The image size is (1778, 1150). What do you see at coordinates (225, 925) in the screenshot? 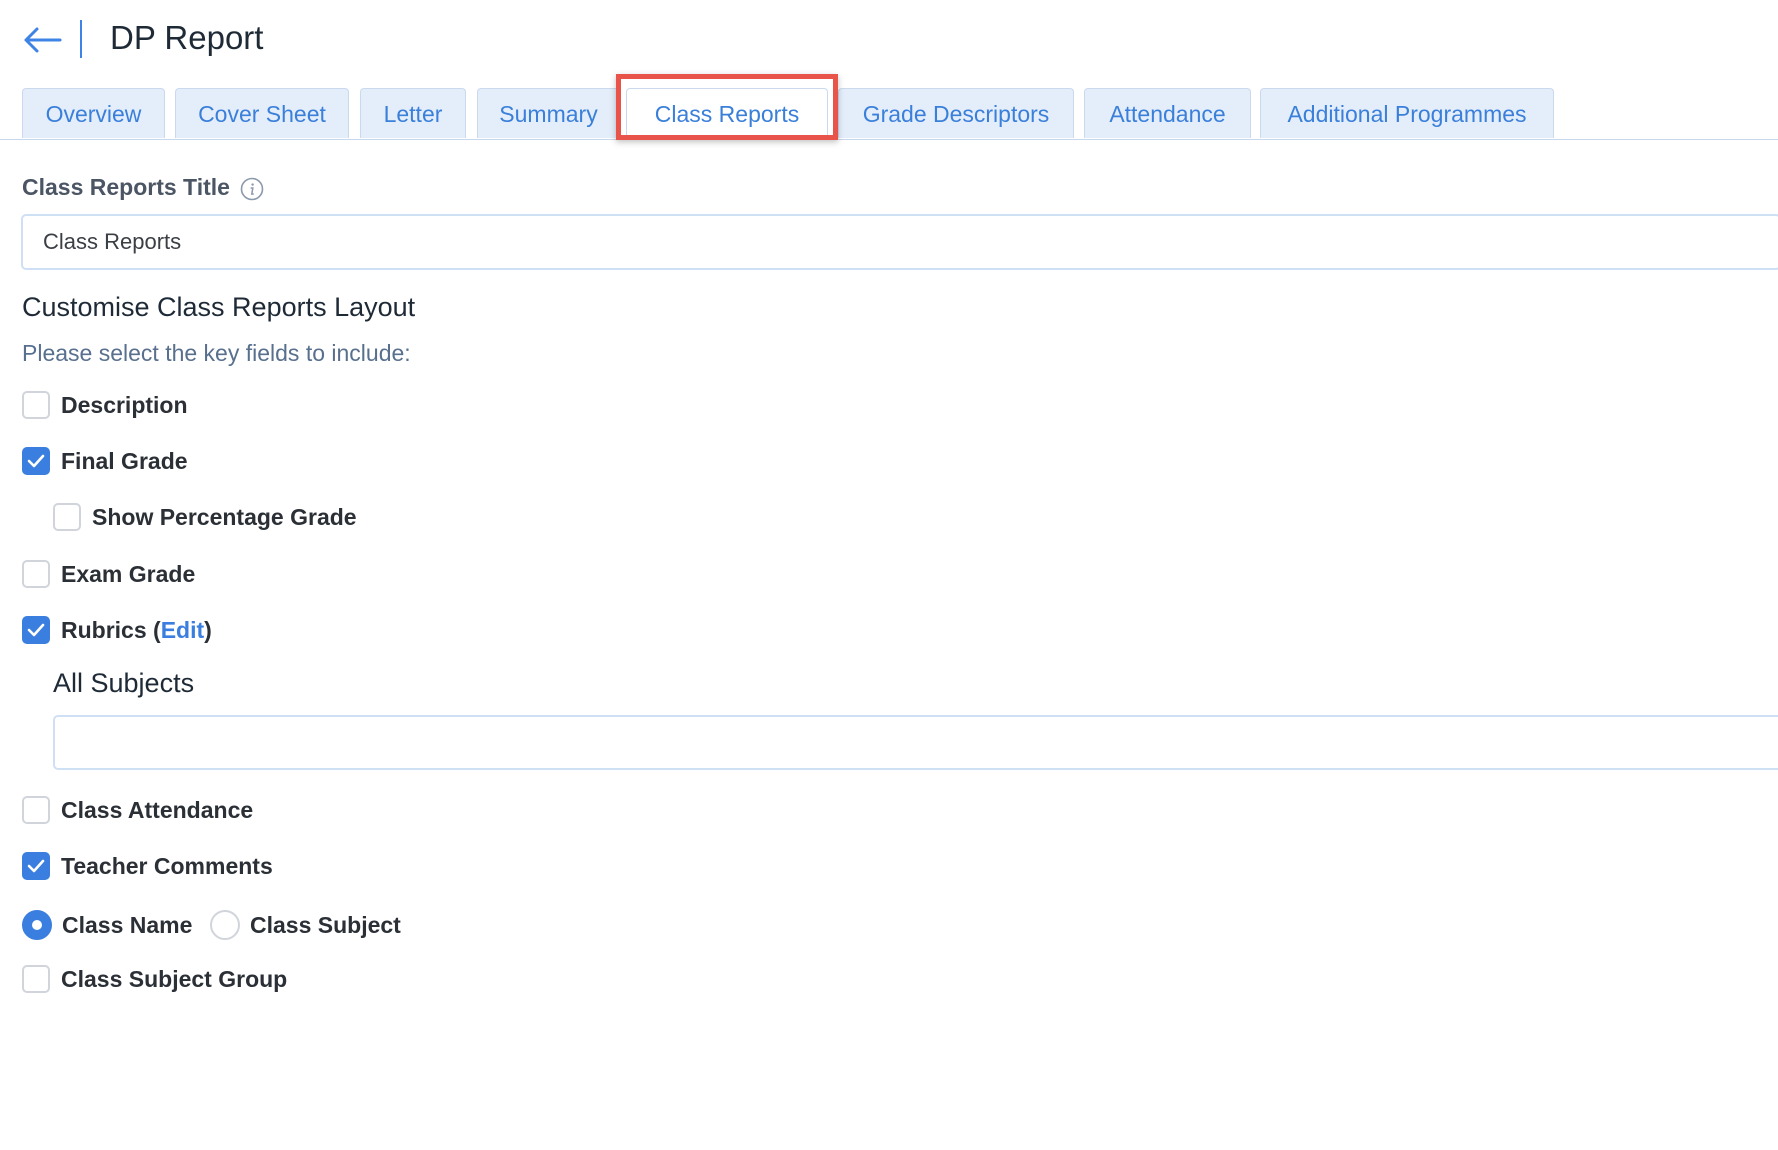
I see `class-subject-radio` at bounding box center [225, 925].